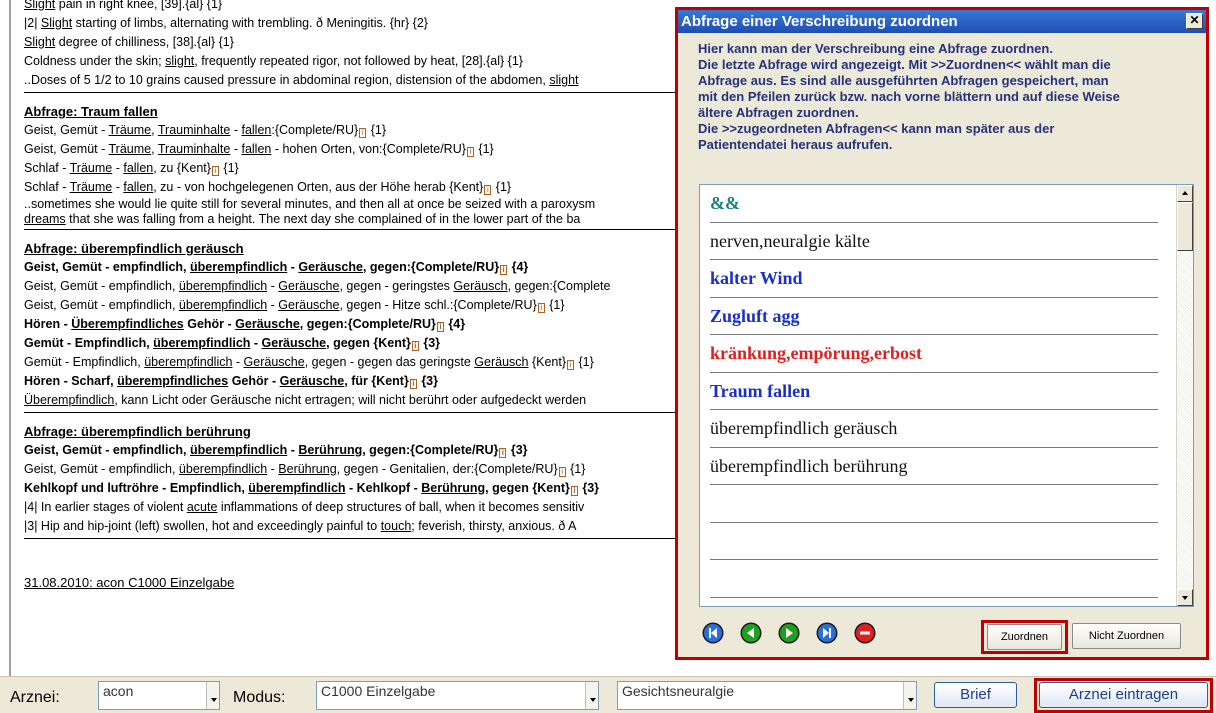  Describe the element at coordinates (942, 21) in the screenshot. I see `dialog-title: Abfrage einer Verschreibung zuordnen` at that location.